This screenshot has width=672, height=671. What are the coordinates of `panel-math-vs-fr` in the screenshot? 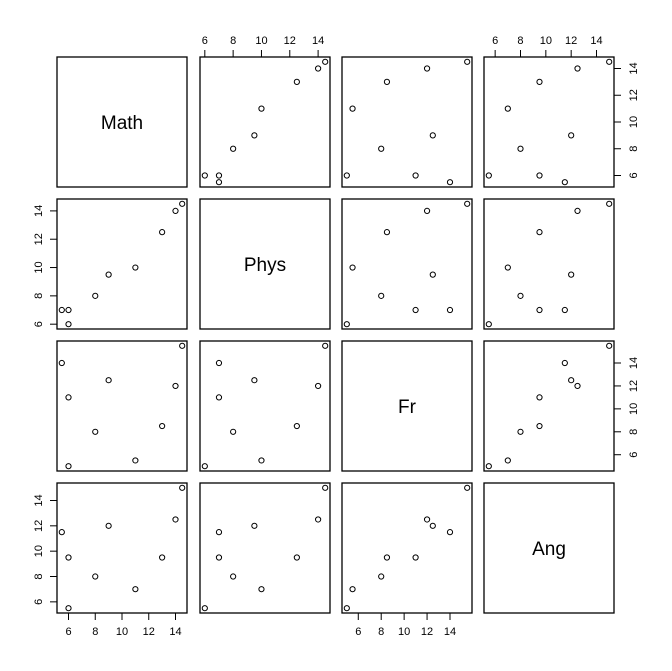 It's located at (407, 122).